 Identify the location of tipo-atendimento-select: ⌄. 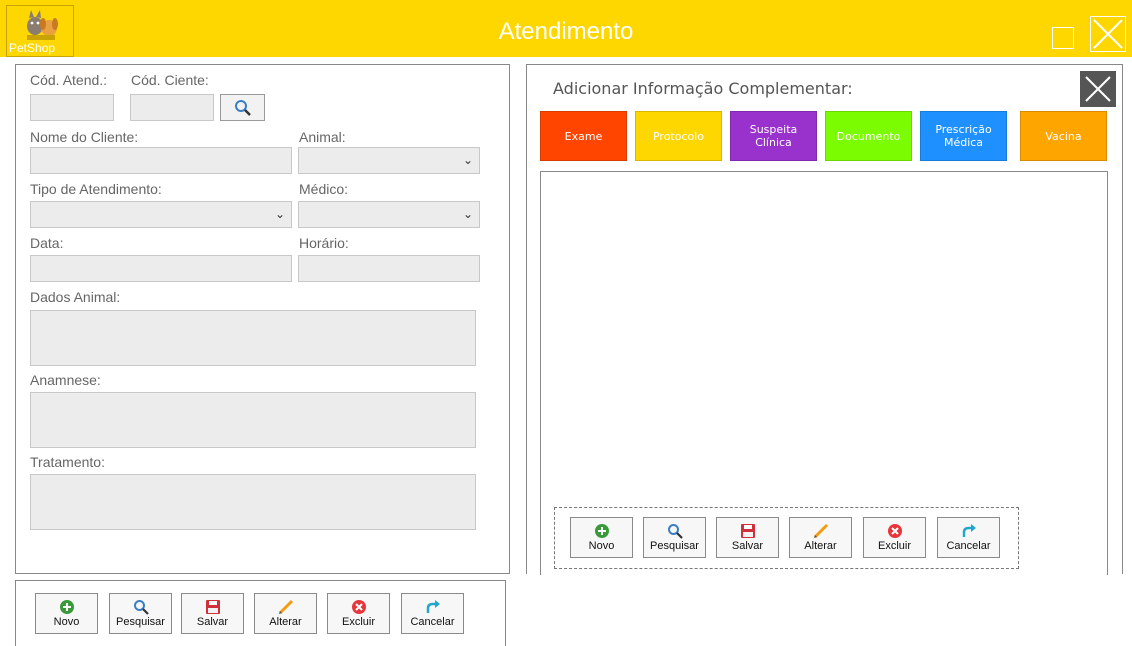
(161, 214).